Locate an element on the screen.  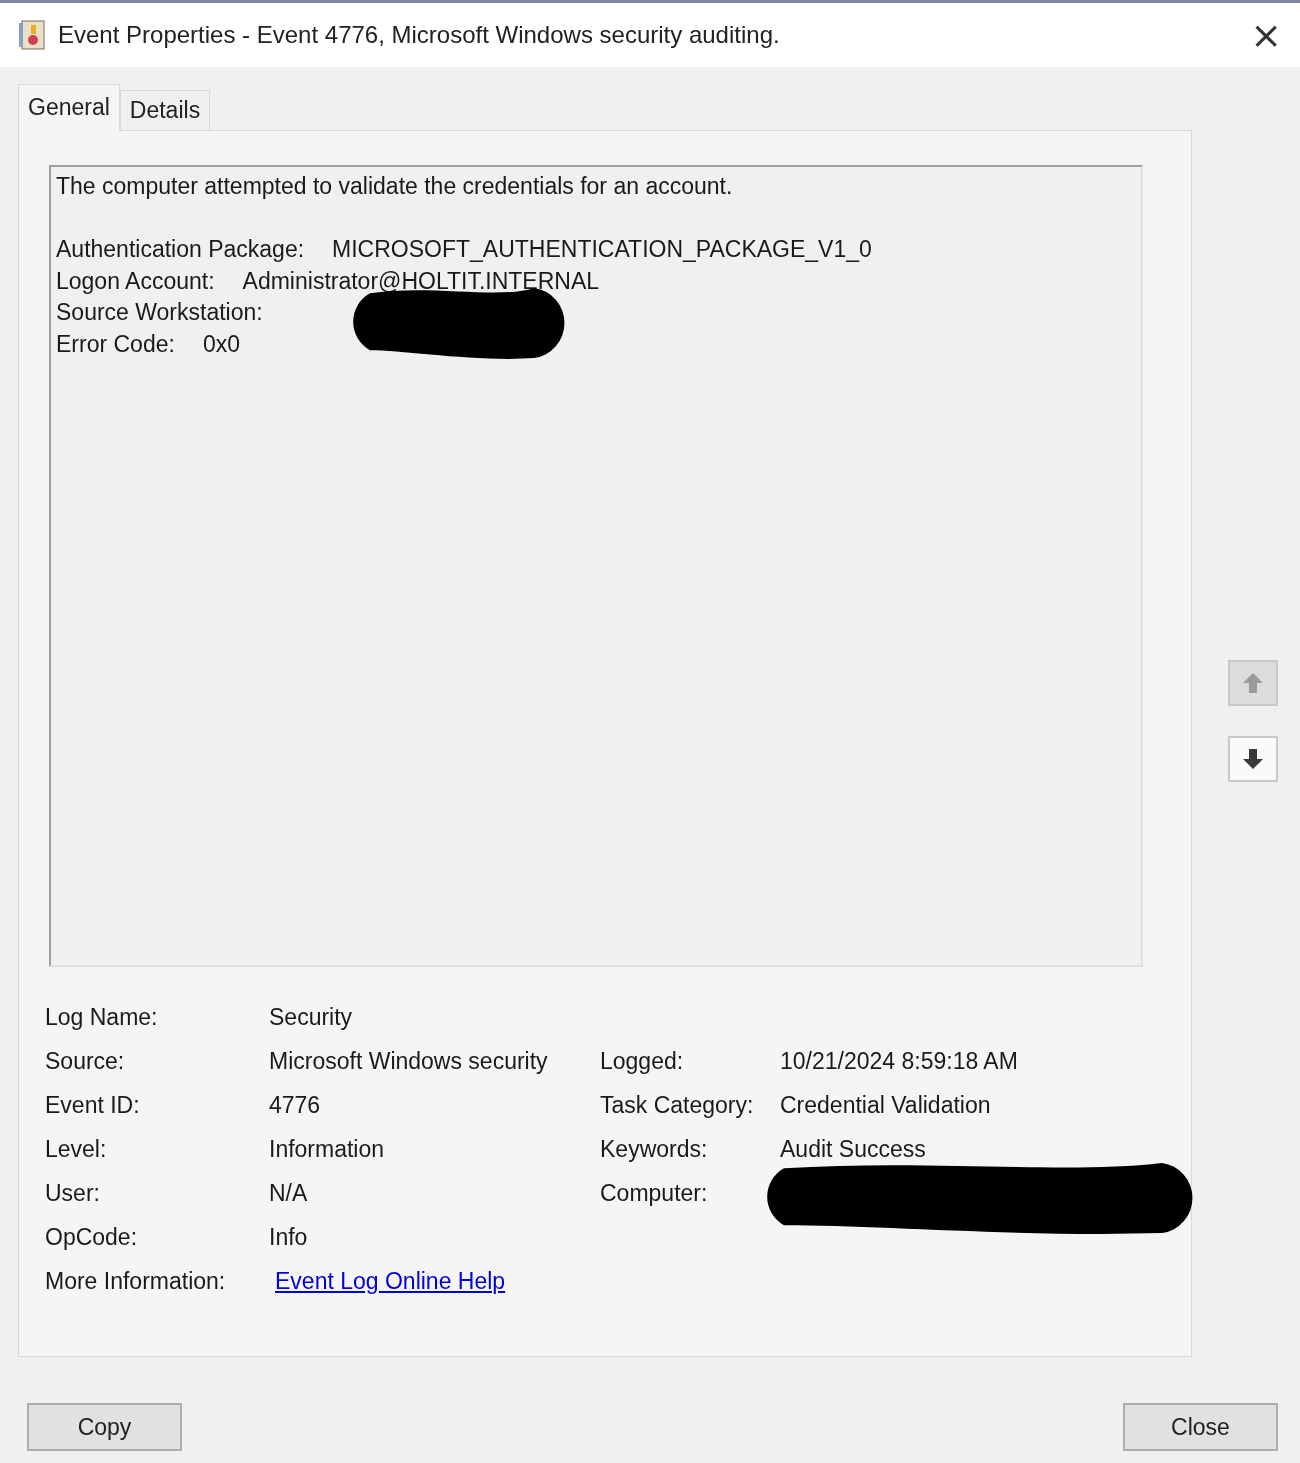
field-value: 0x0 is located at coordinates (221, 344).